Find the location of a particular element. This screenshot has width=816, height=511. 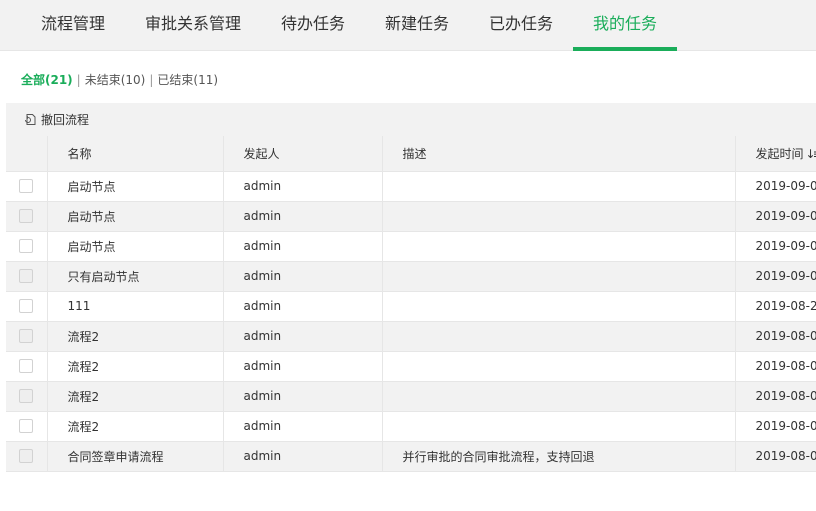

tab-bar: 流程管理 审批关系管理 待办任务 新建任务 已办任务 我的任务 is located at coordinates (408, 25).